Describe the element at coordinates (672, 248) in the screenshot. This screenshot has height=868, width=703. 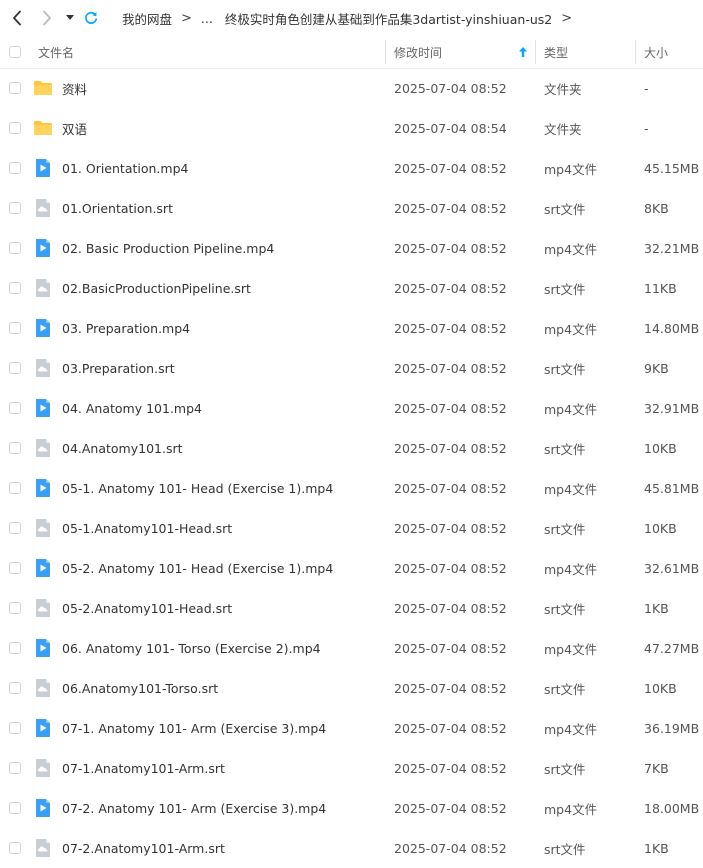
I see `file-size: 32.21MB` at that location.